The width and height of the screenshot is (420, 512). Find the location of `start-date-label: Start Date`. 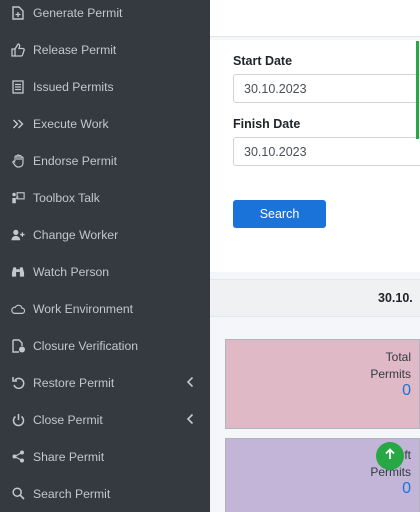

start-date-label: Start Date is located at coordinates (263, 61).